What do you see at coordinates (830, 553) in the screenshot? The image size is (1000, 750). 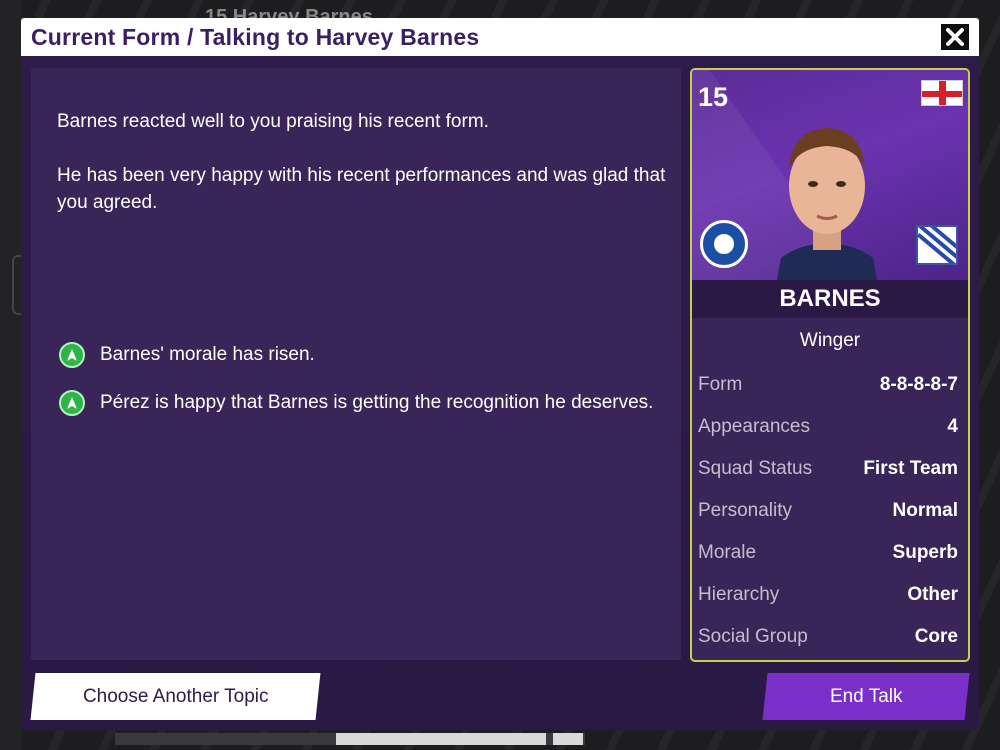 I see `stat-row-morale: Morale Superb` at bounding box center [830, 553].